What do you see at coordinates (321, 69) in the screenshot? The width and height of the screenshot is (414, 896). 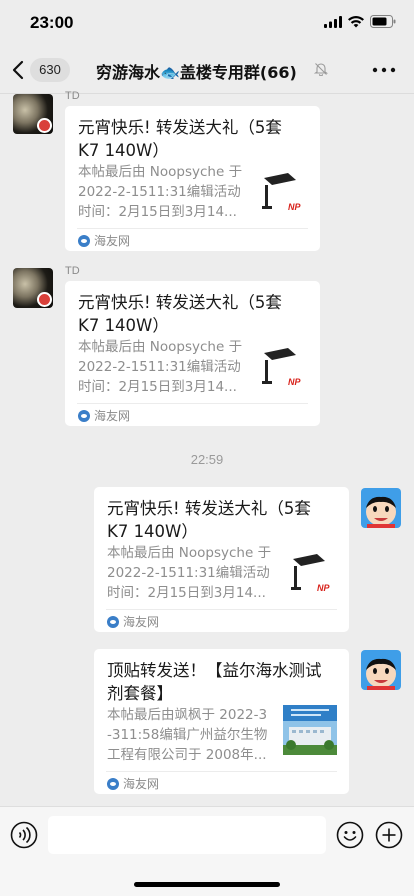 I see `mute-bell-icon` at bounding box center [321, 69].